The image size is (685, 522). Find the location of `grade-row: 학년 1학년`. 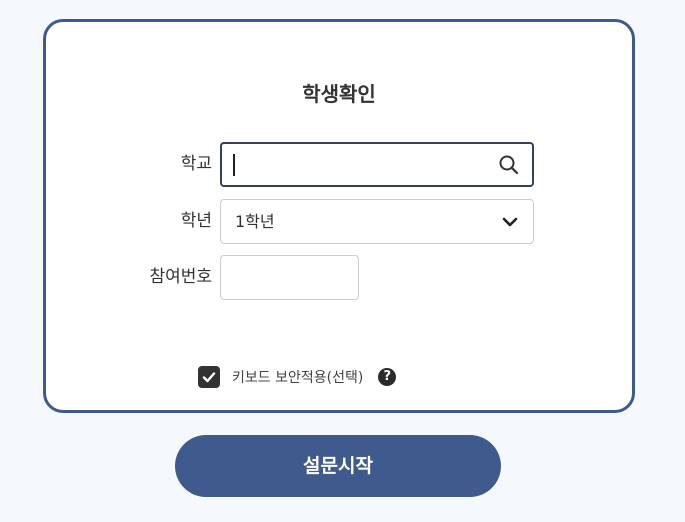

grade-row: 학년 1학년 is located at coordinates (339, 221).